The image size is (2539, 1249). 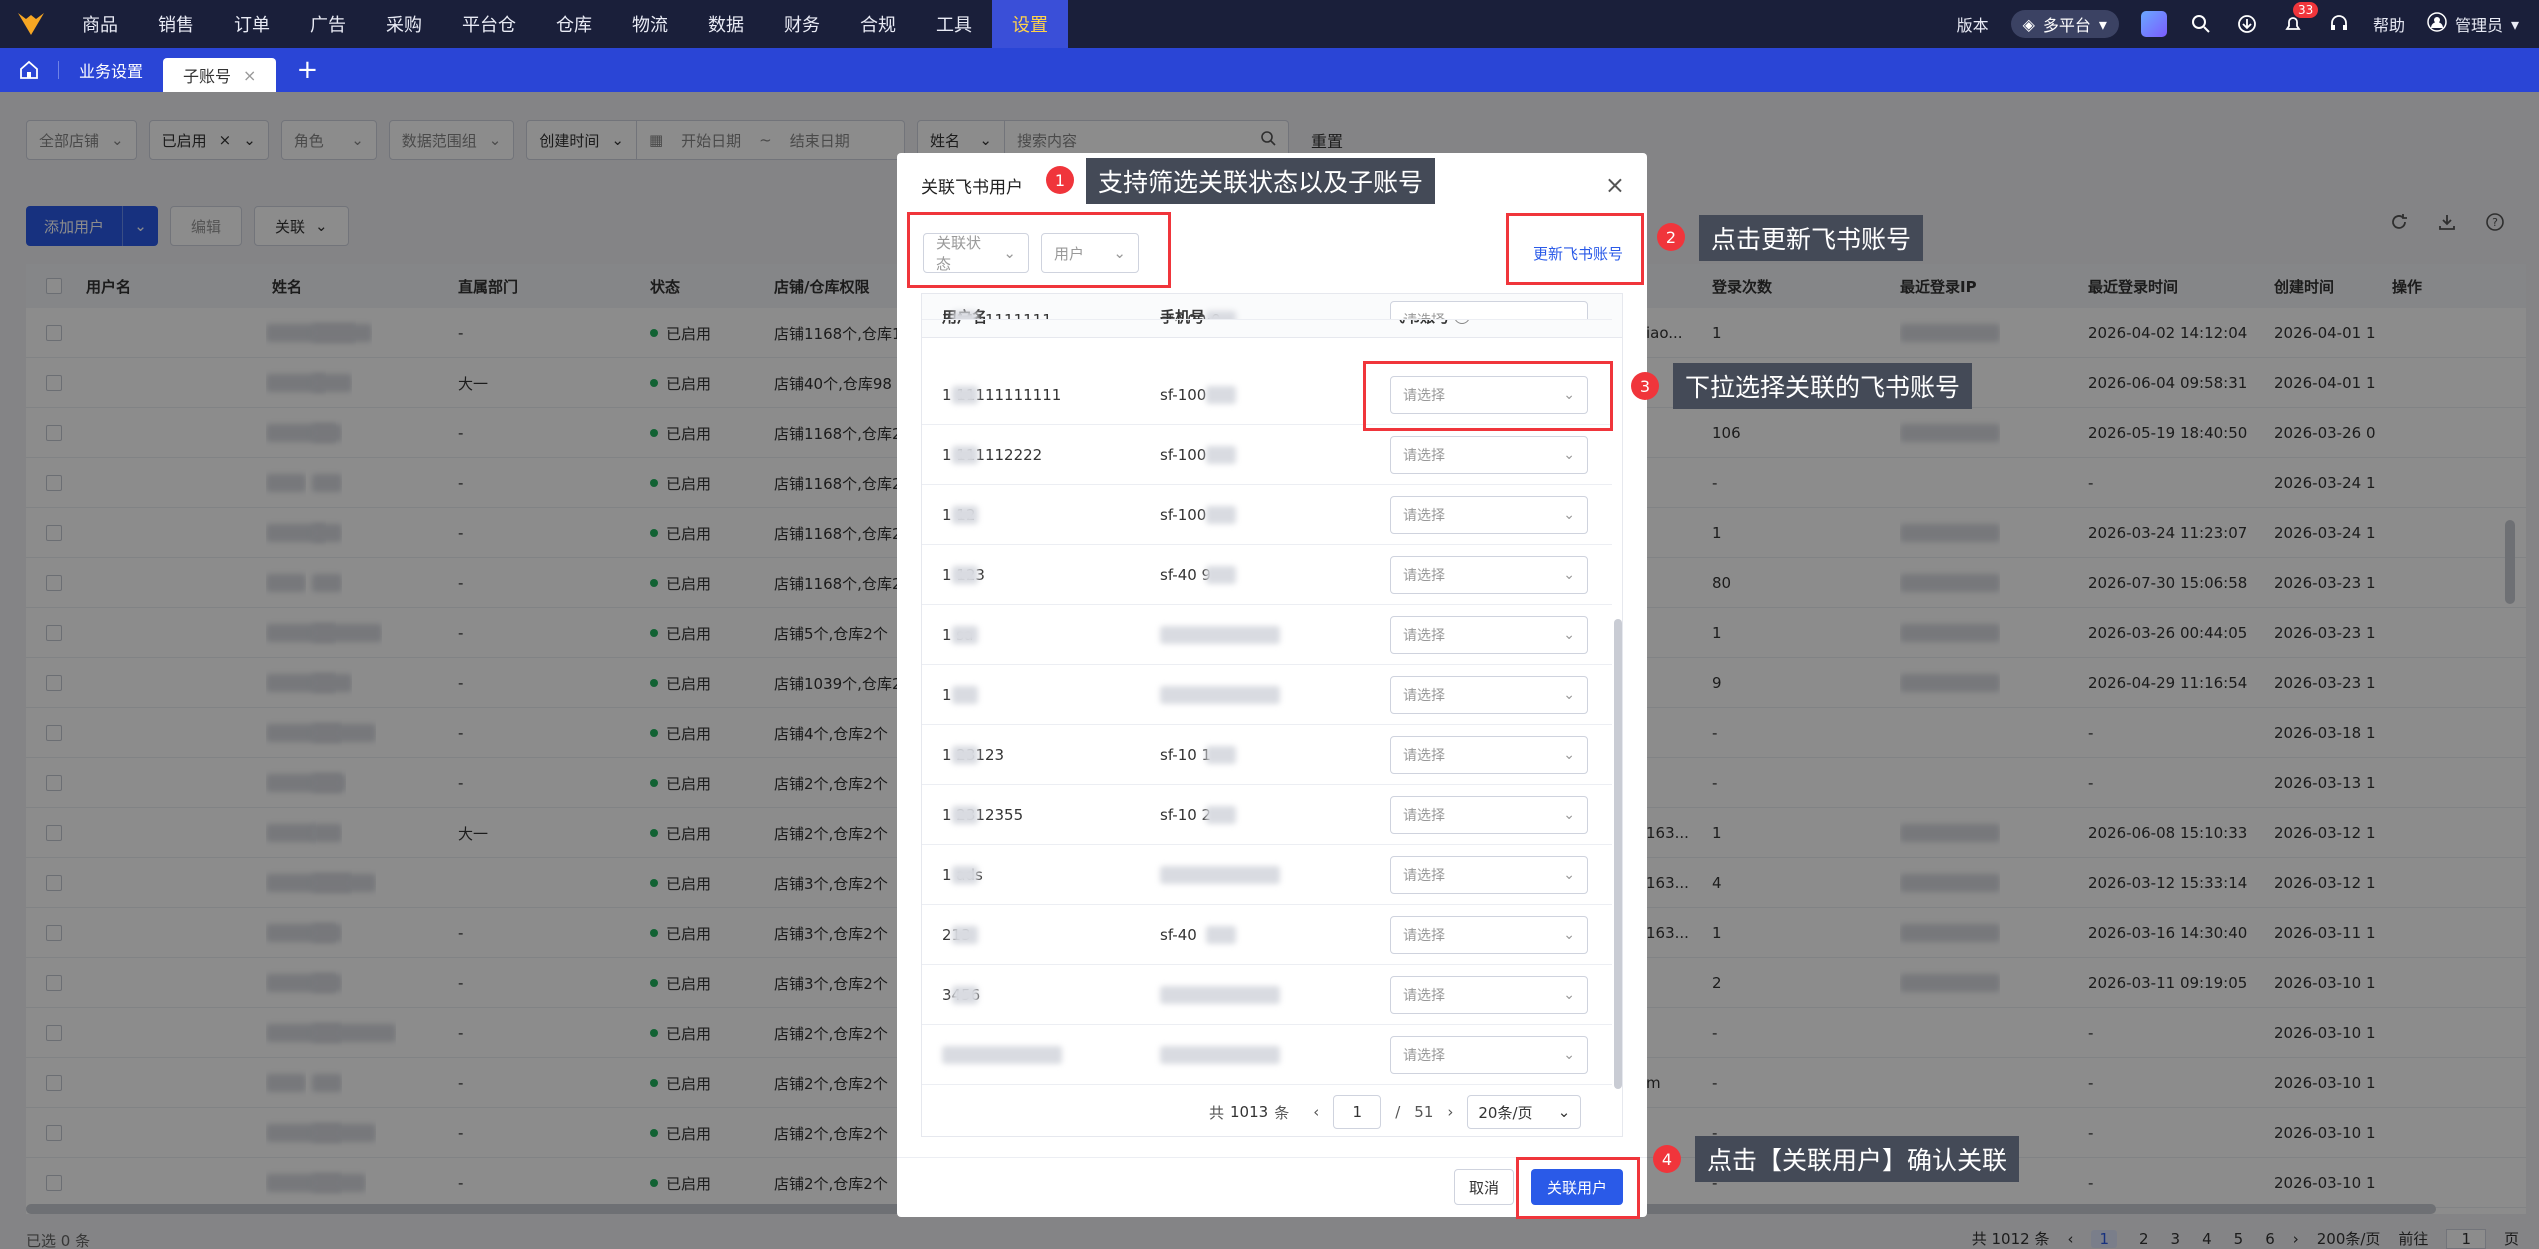 I want to click on nav-item: 工具, so click(x=954, y=24).